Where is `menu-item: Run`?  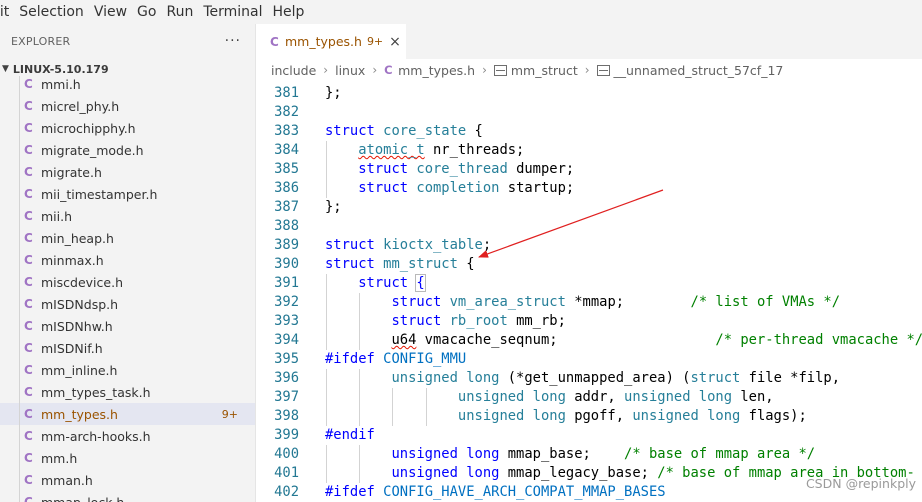 menu-item: Run is located at coordinates (179, 12).